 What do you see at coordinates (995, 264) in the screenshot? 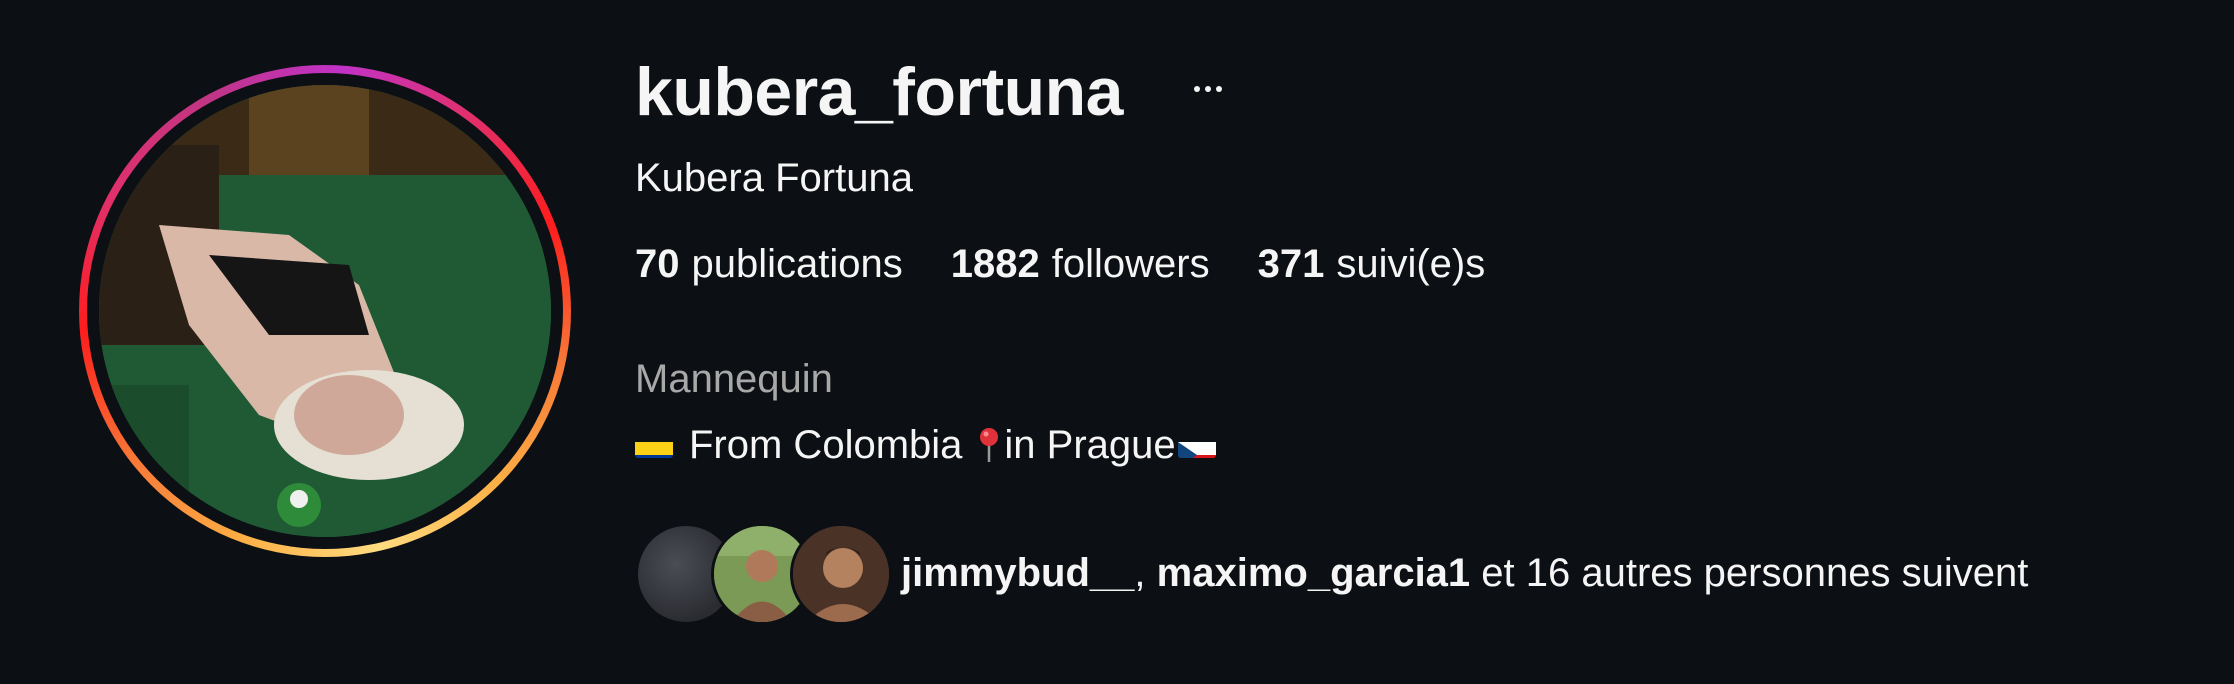
I see `followers-count: 1882` at bounding box center [995, 264].